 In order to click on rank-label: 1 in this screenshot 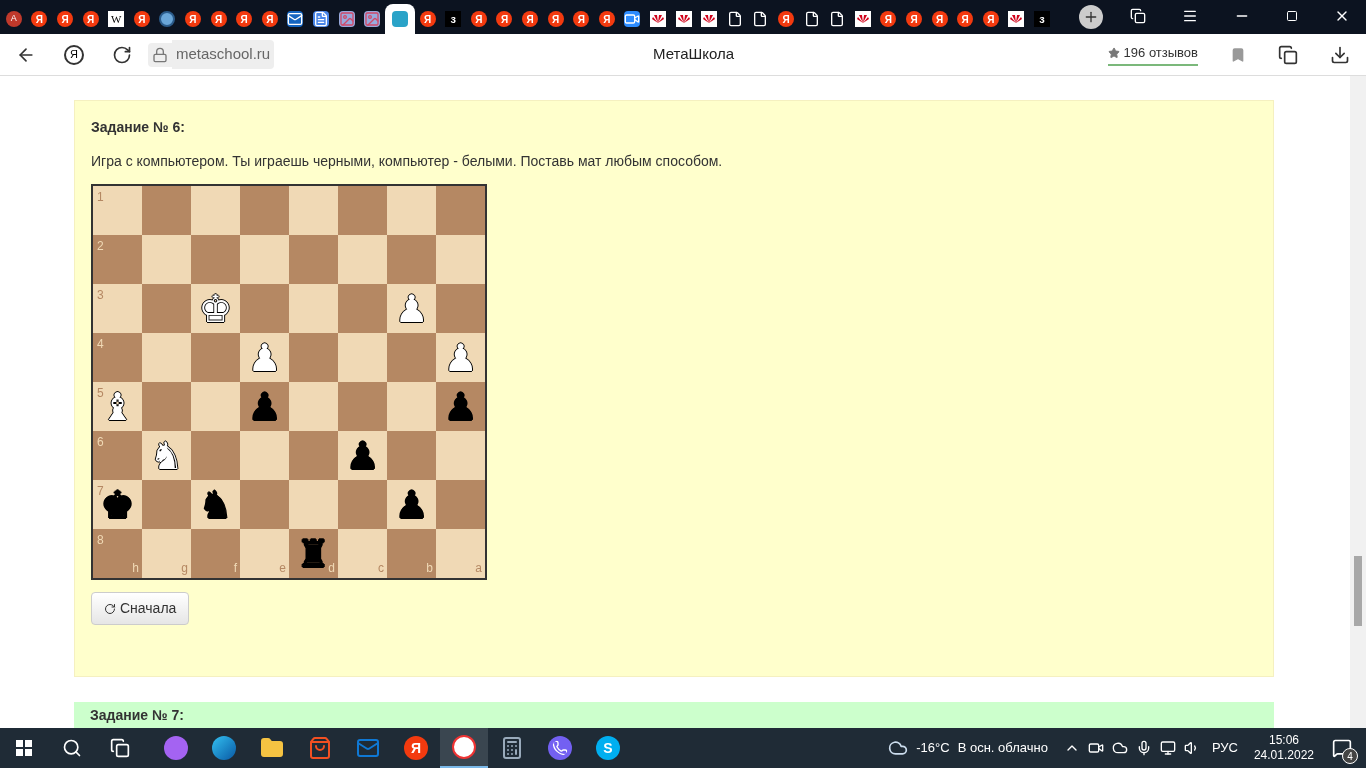, I will do `click(100, 197)`.